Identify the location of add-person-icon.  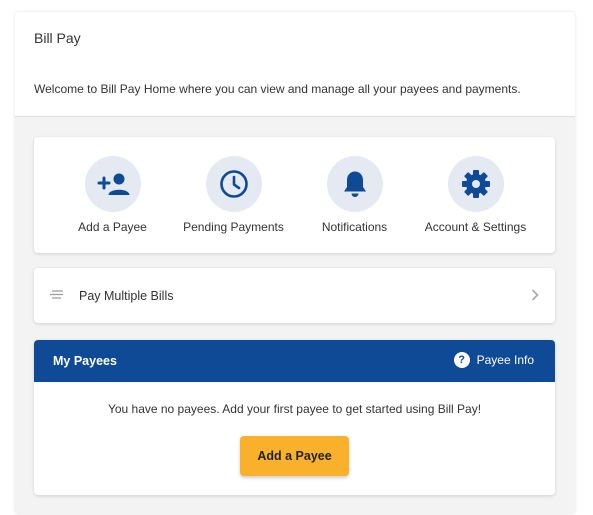
(113, 184).